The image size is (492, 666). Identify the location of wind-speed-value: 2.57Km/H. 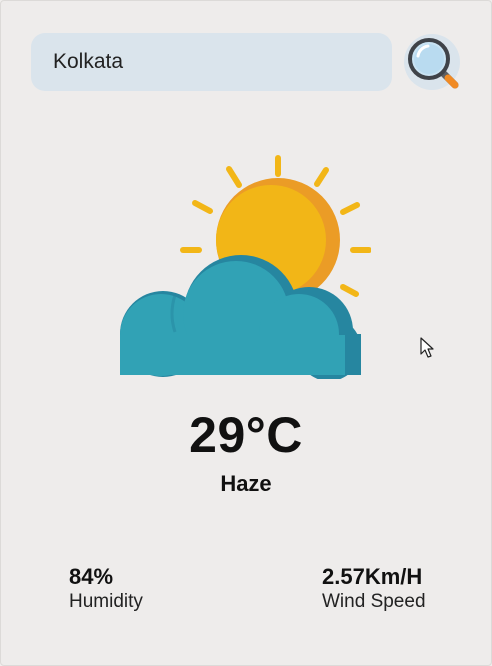
(372, 576).